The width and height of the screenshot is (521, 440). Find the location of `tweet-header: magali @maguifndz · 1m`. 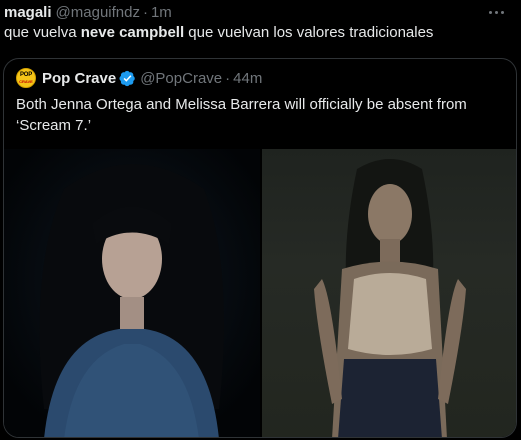

tweet-header: magali @maguifndz · 1m is located at coordinates (88, 12).